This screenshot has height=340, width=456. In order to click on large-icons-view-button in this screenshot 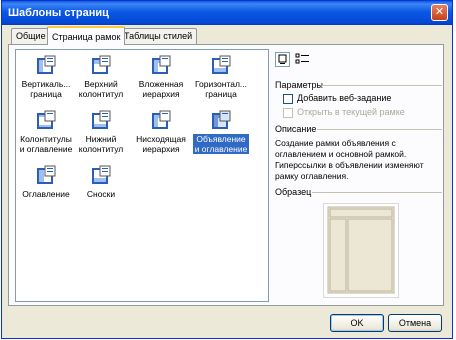, I will do `click(282, 59)`.